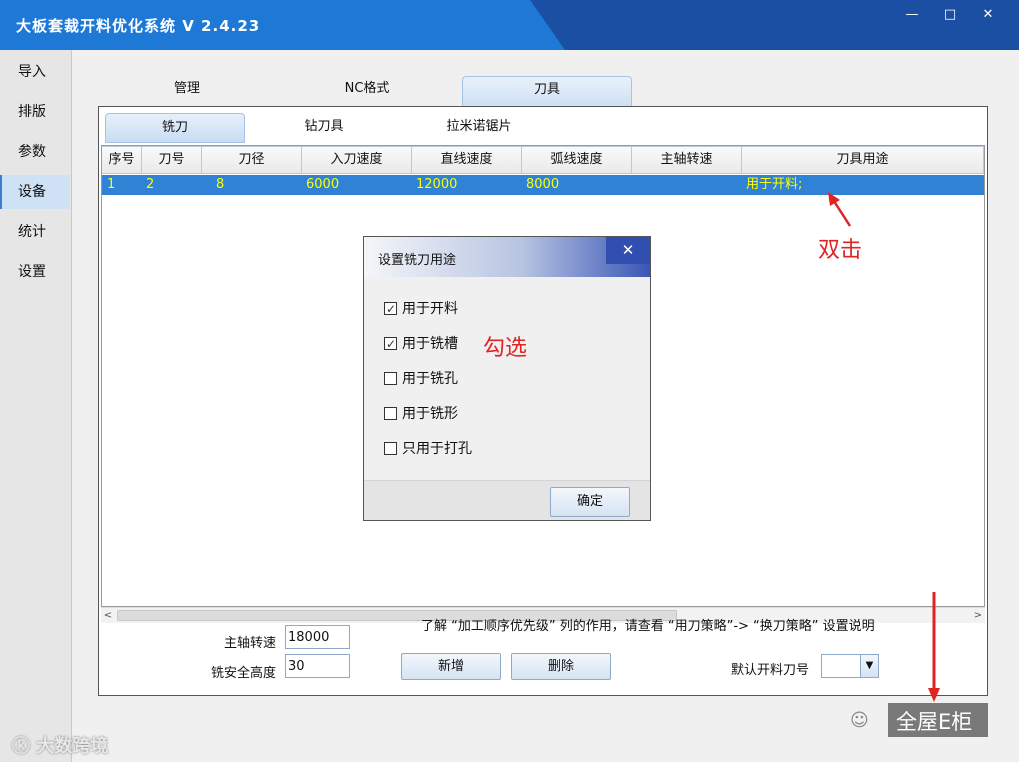  I want to click on watermark-left: ⓚ 大数跨境, so click(60, 745).